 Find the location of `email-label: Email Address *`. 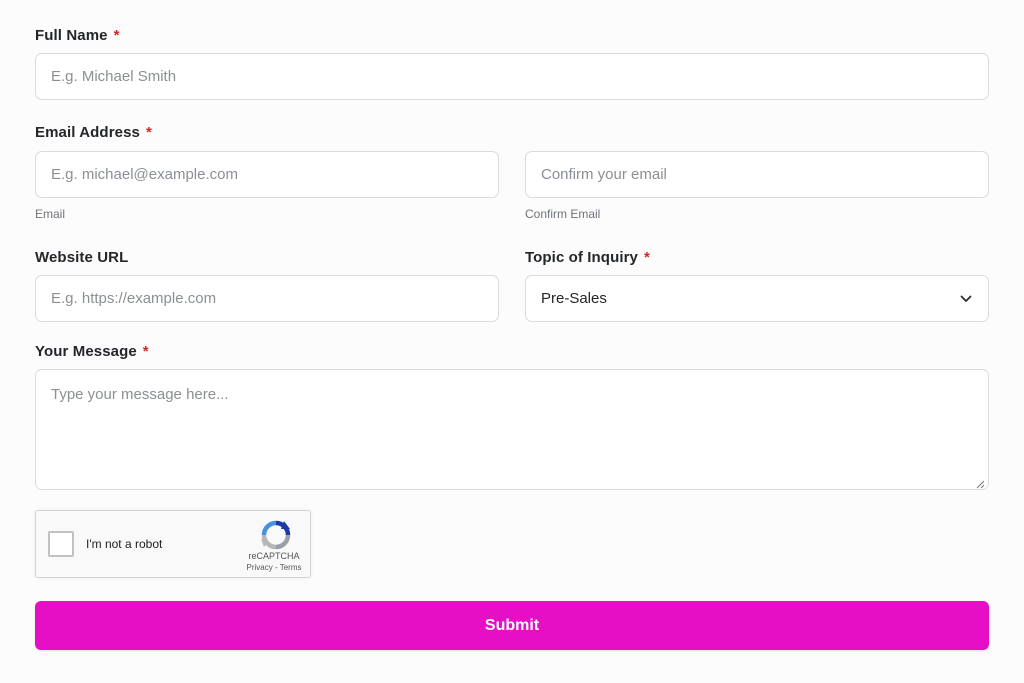

email-label: Email Address * is located at coordinates (93, 132).